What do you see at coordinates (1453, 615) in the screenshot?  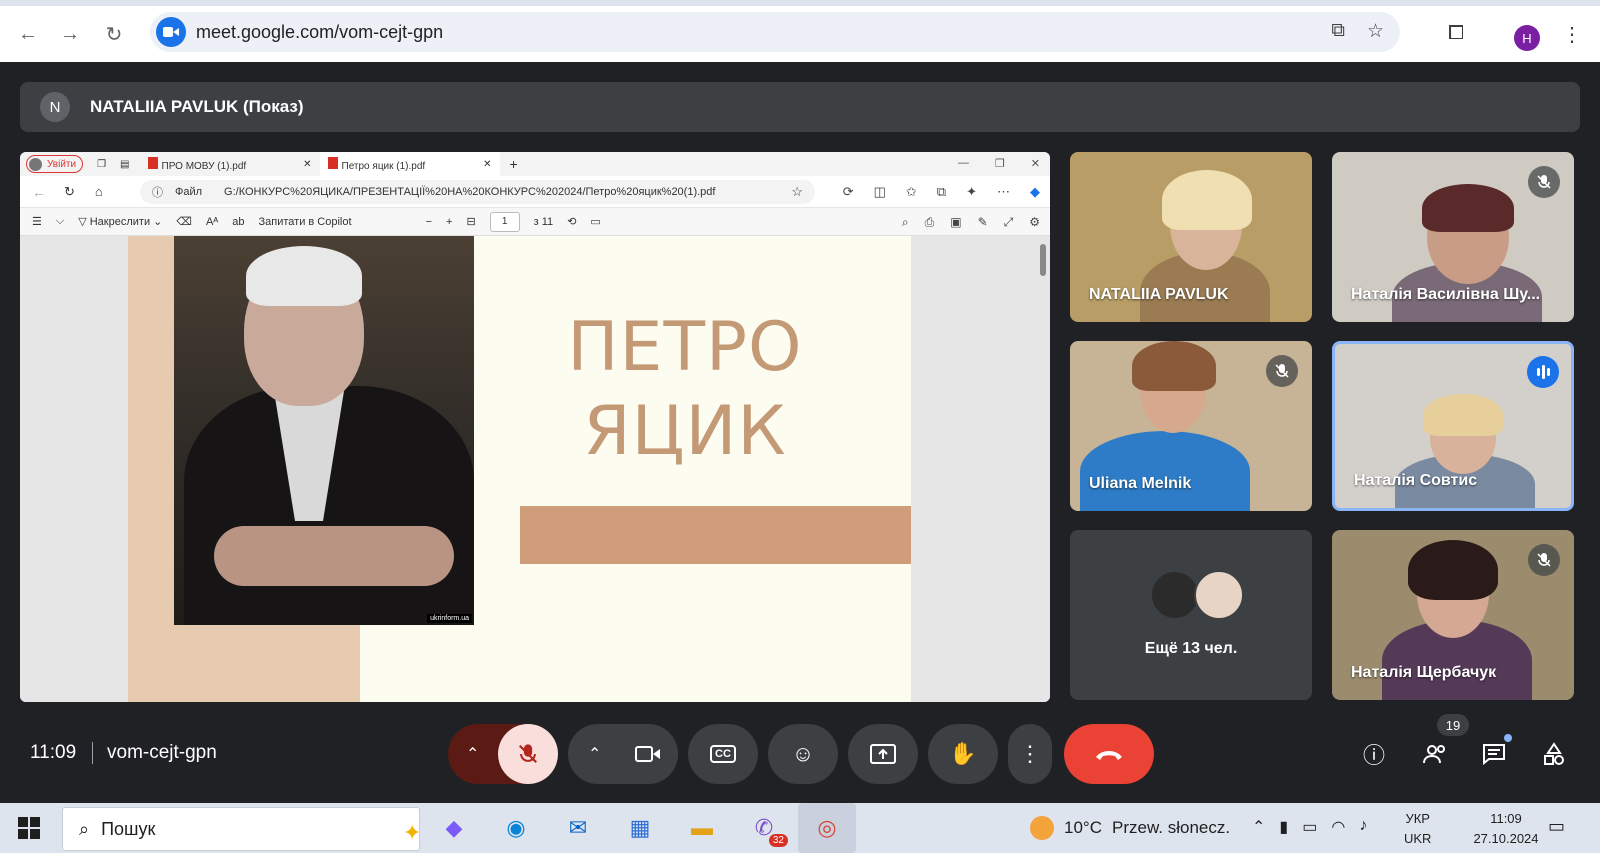 I see `participant-tile: Наталія Щербачук` at bounding box center [1453, 615].